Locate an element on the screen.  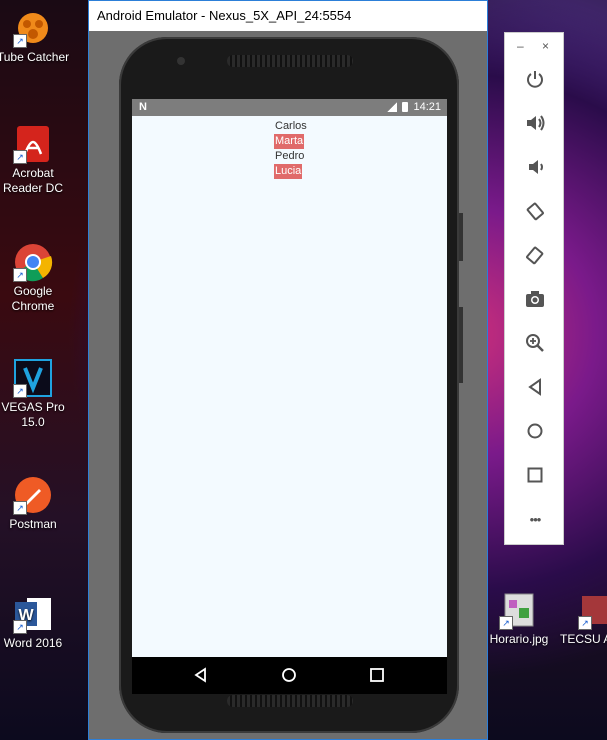
desktop-icon-tube-catcher: ↗ Tube Catcher is located at coordinates (36, 36).